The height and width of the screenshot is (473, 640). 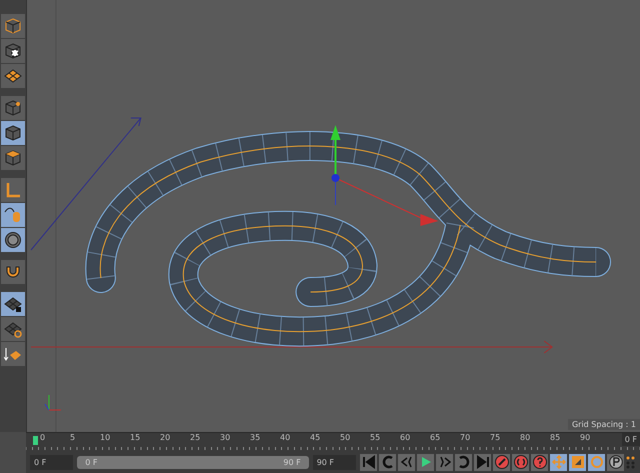 I want to click on next-frame-icon, so click(x=445, y=462).